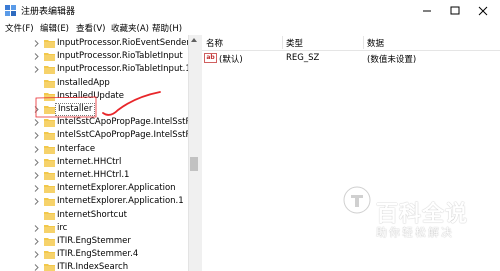 Image resolution: width=500 pixels, height=271 pixels. I want to click on tree-item: Installer, so click(94, 109).